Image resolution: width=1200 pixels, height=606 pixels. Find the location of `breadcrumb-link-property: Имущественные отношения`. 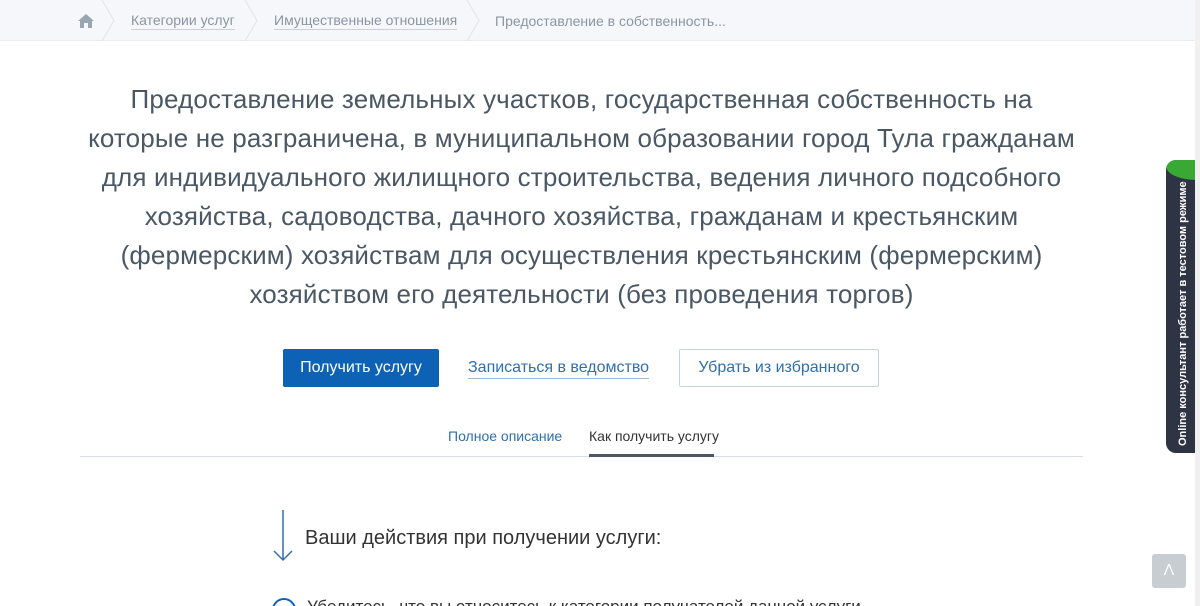

breadcrumb-link-property: Имущественные отношения is located at coordinates (366, 21).